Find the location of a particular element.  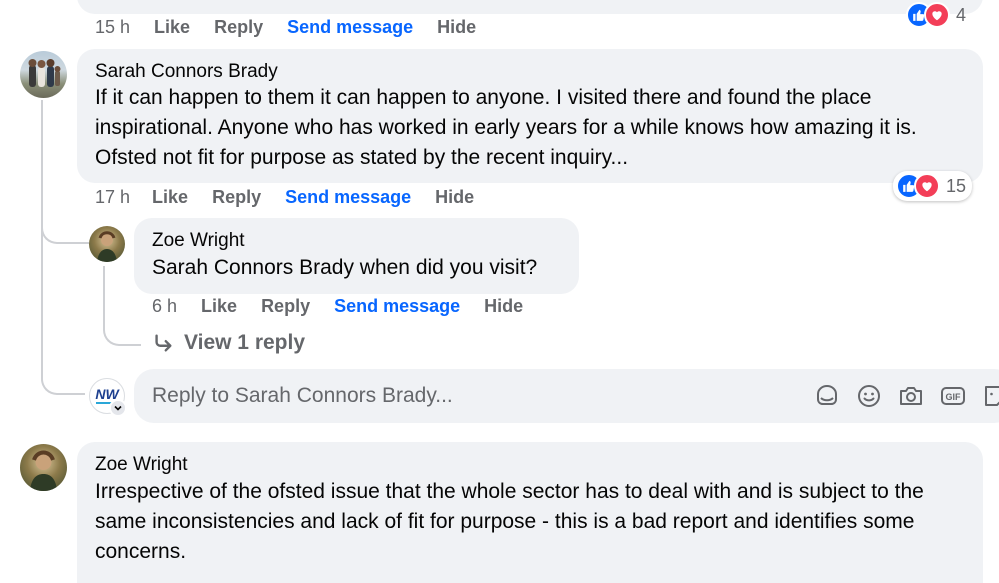

reaction-summary-sarah: 15 is located at coordinates (933, 186).